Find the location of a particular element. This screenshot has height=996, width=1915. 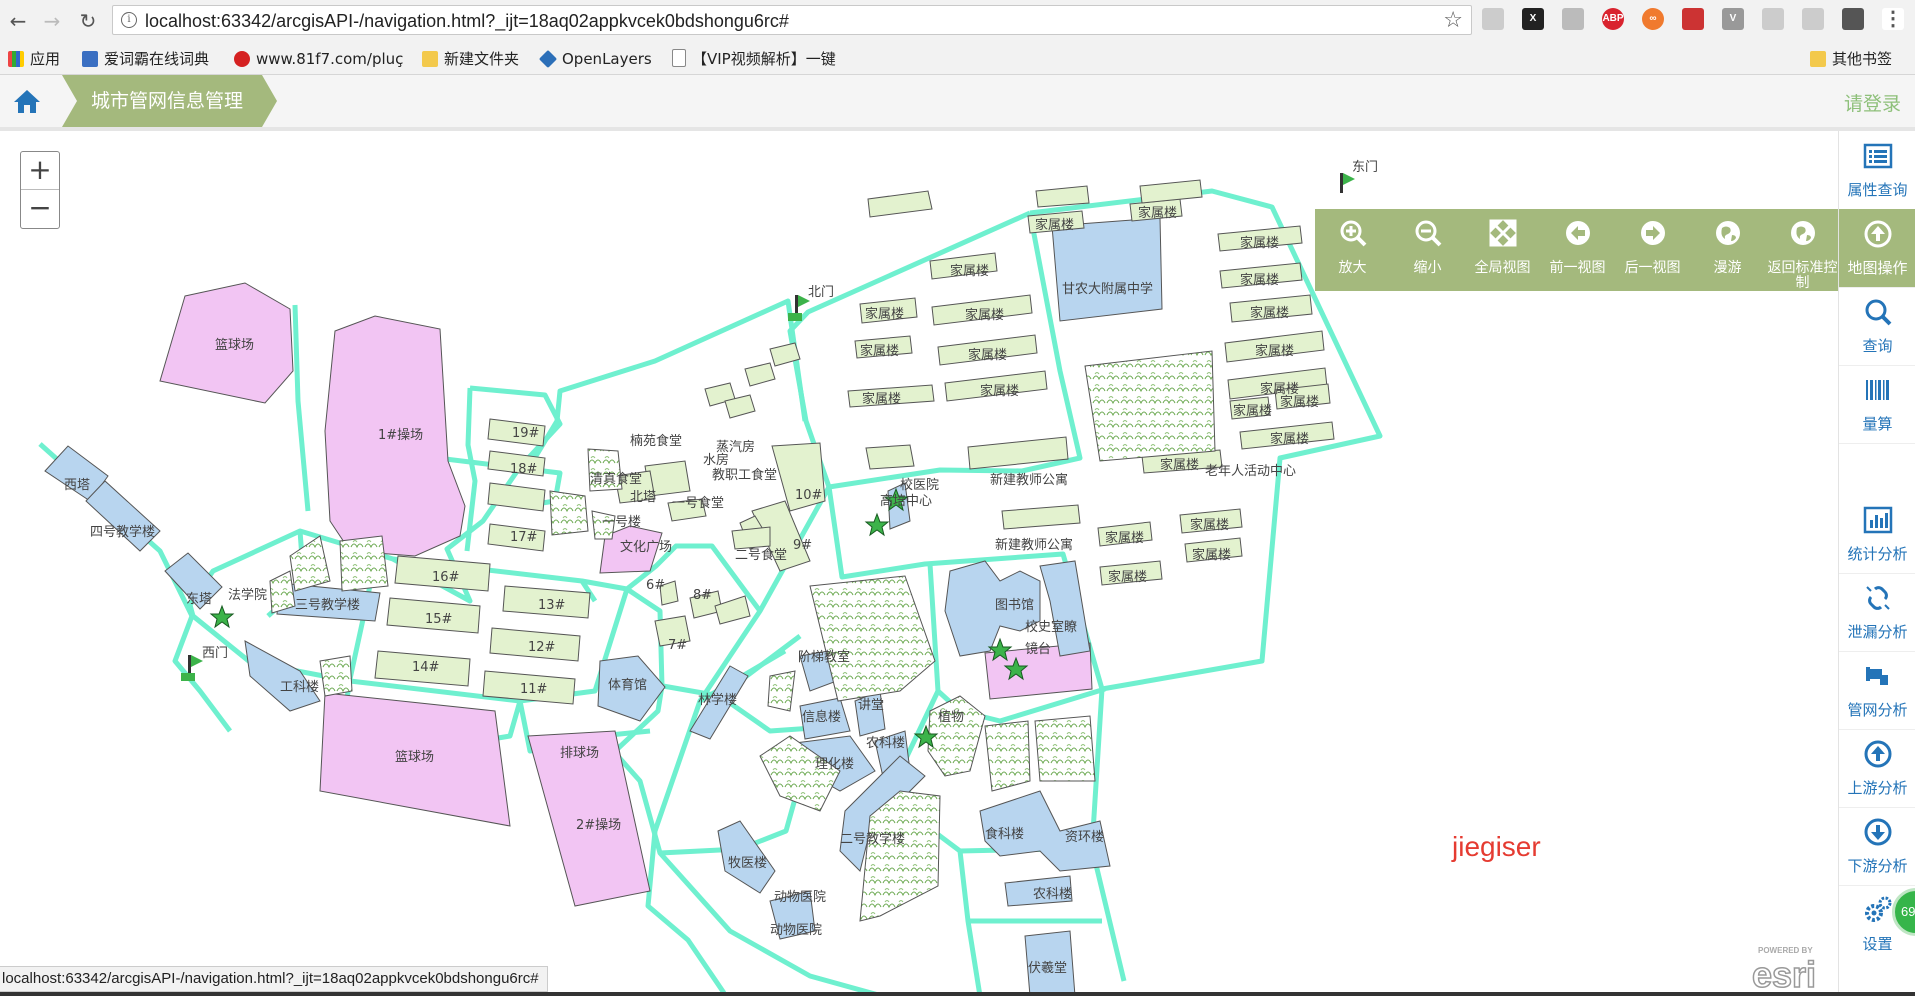

bookmark-vip: 【VIP视频解析】一键 is located at coordinates (754, 59).